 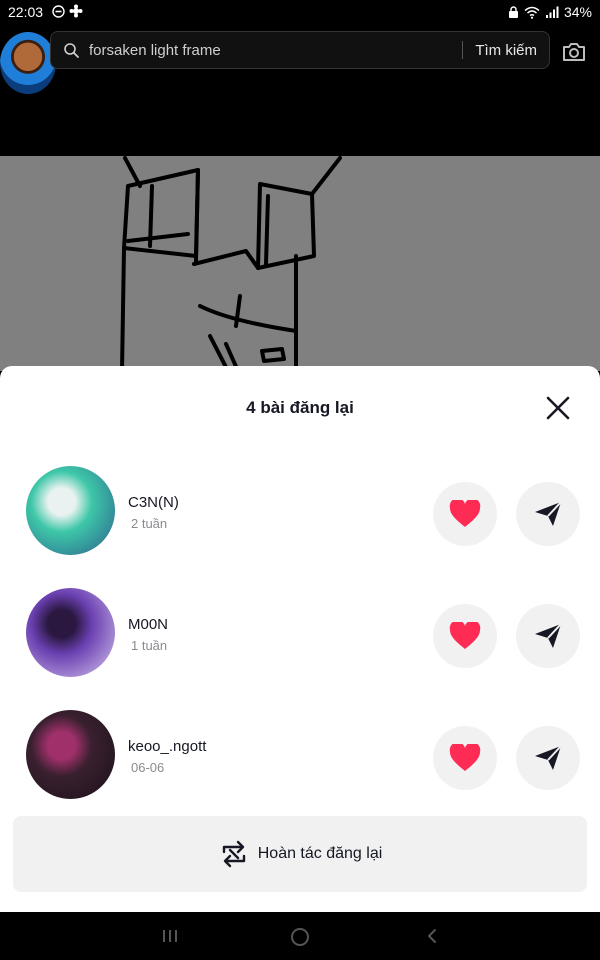 I want to click on signal-icon, so click(x=552, y=12).